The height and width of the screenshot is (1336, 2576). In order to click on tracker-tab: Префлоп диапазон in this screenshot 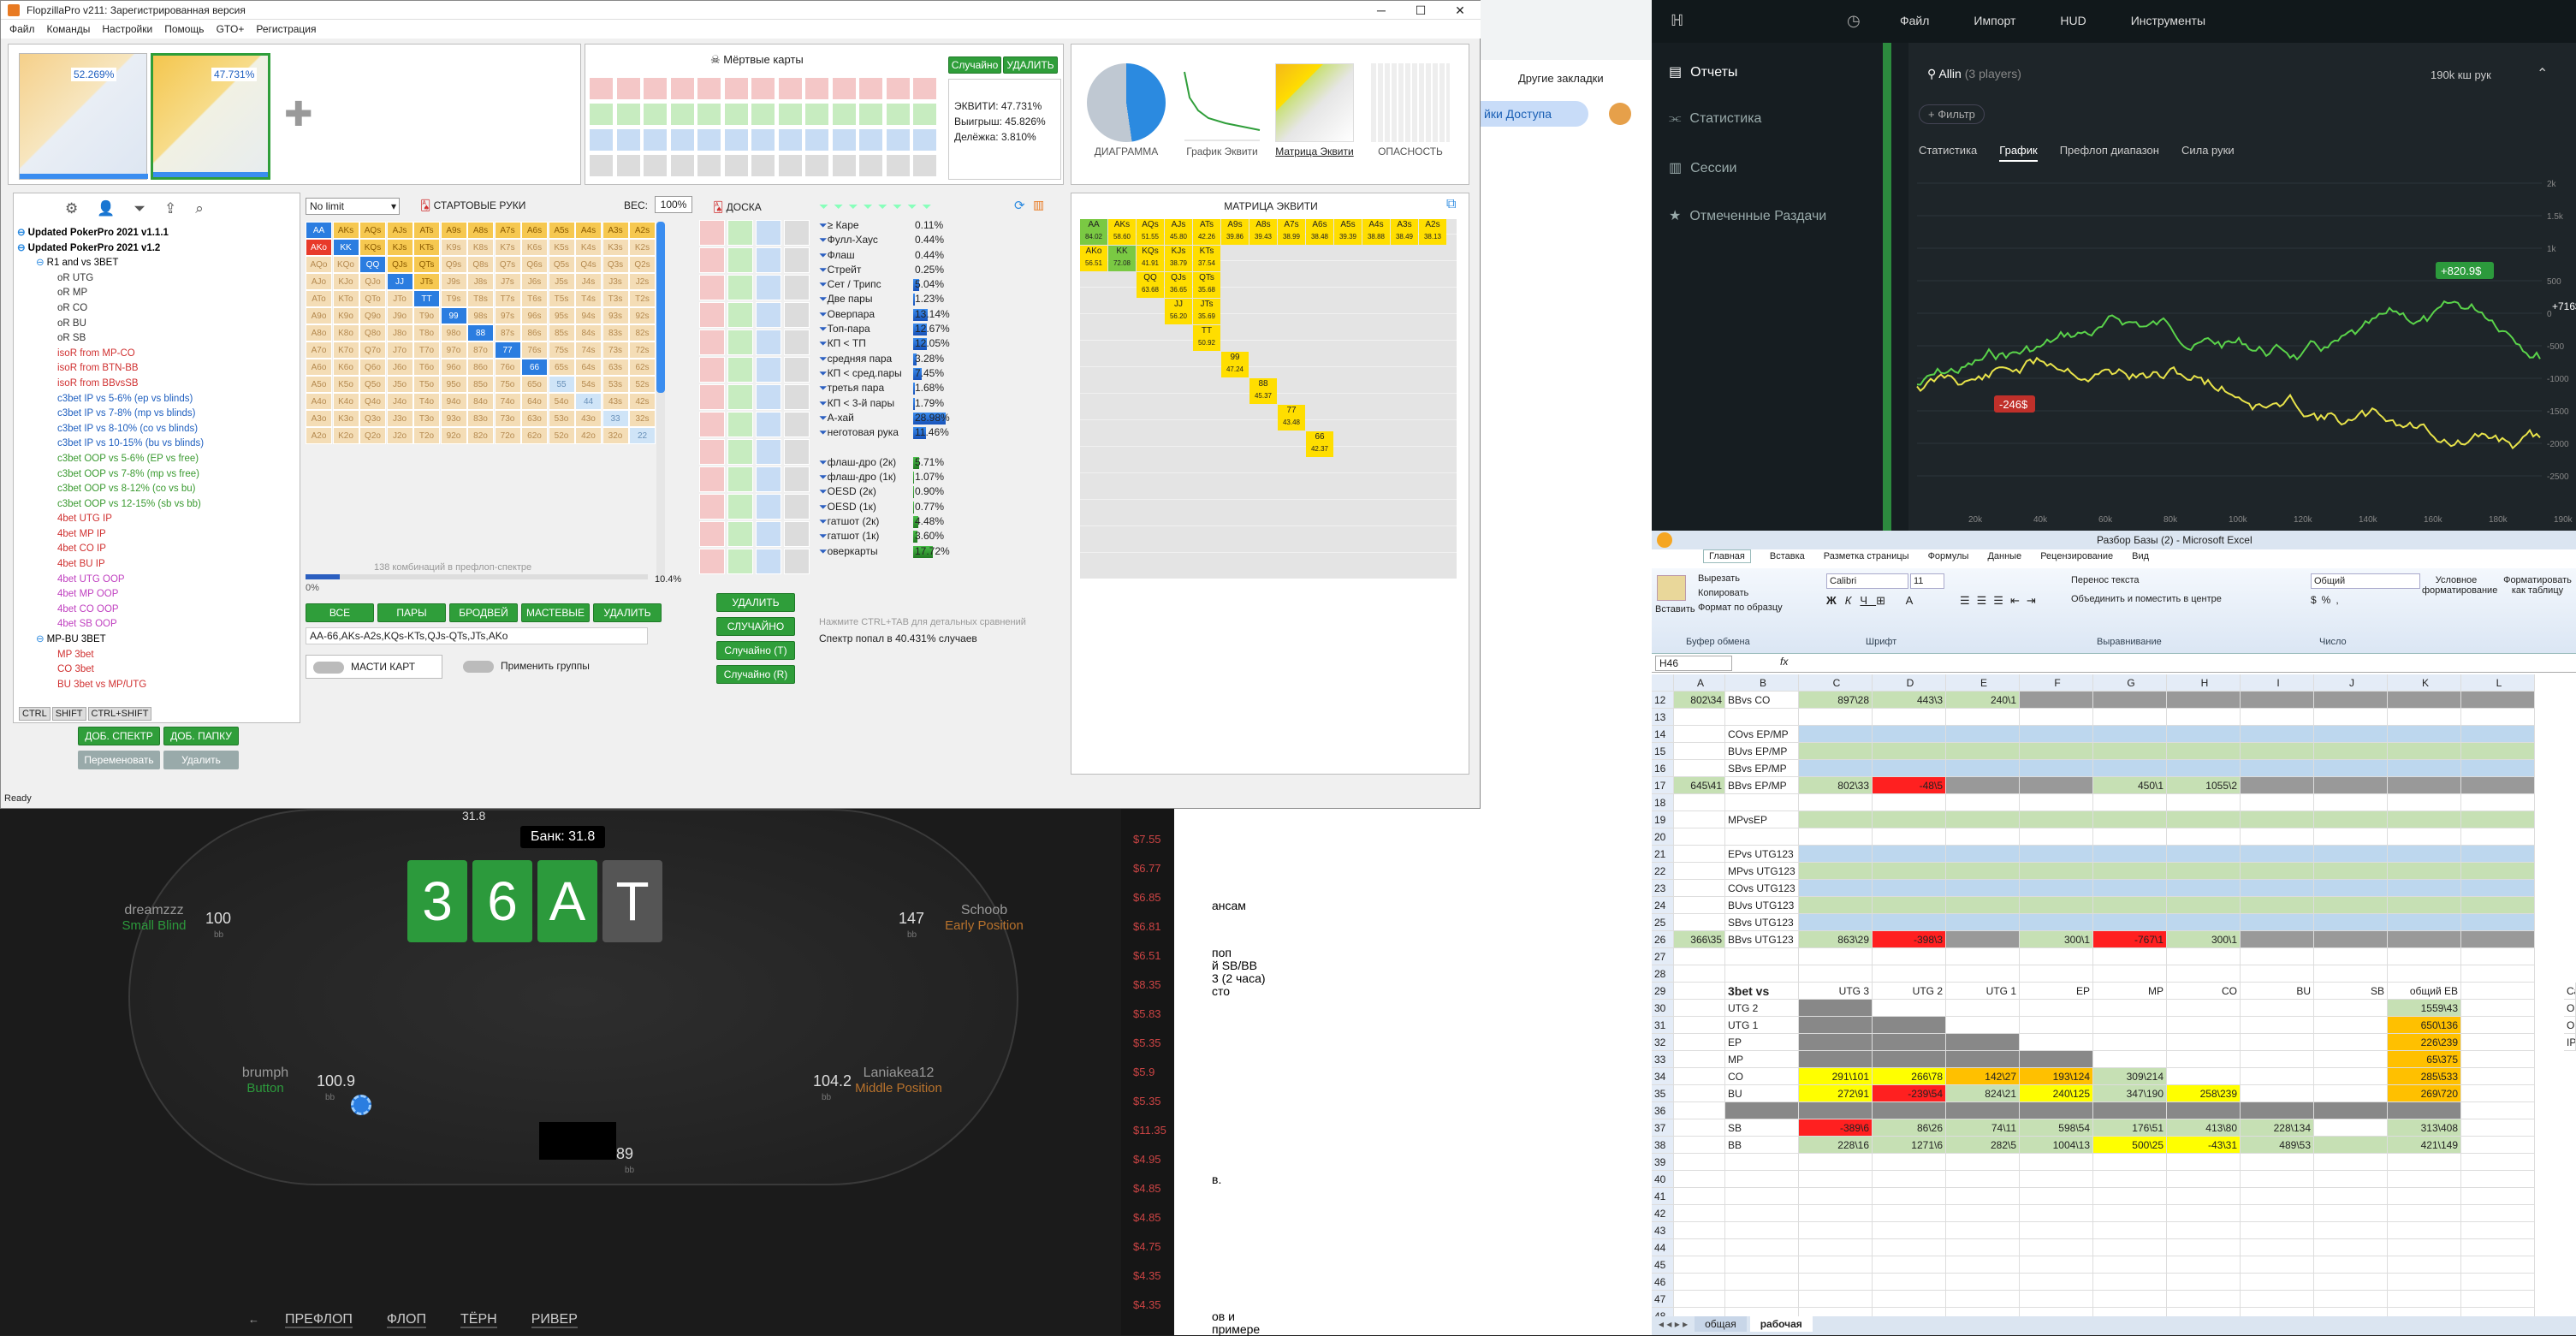, I will do `click(2109, 150)`.